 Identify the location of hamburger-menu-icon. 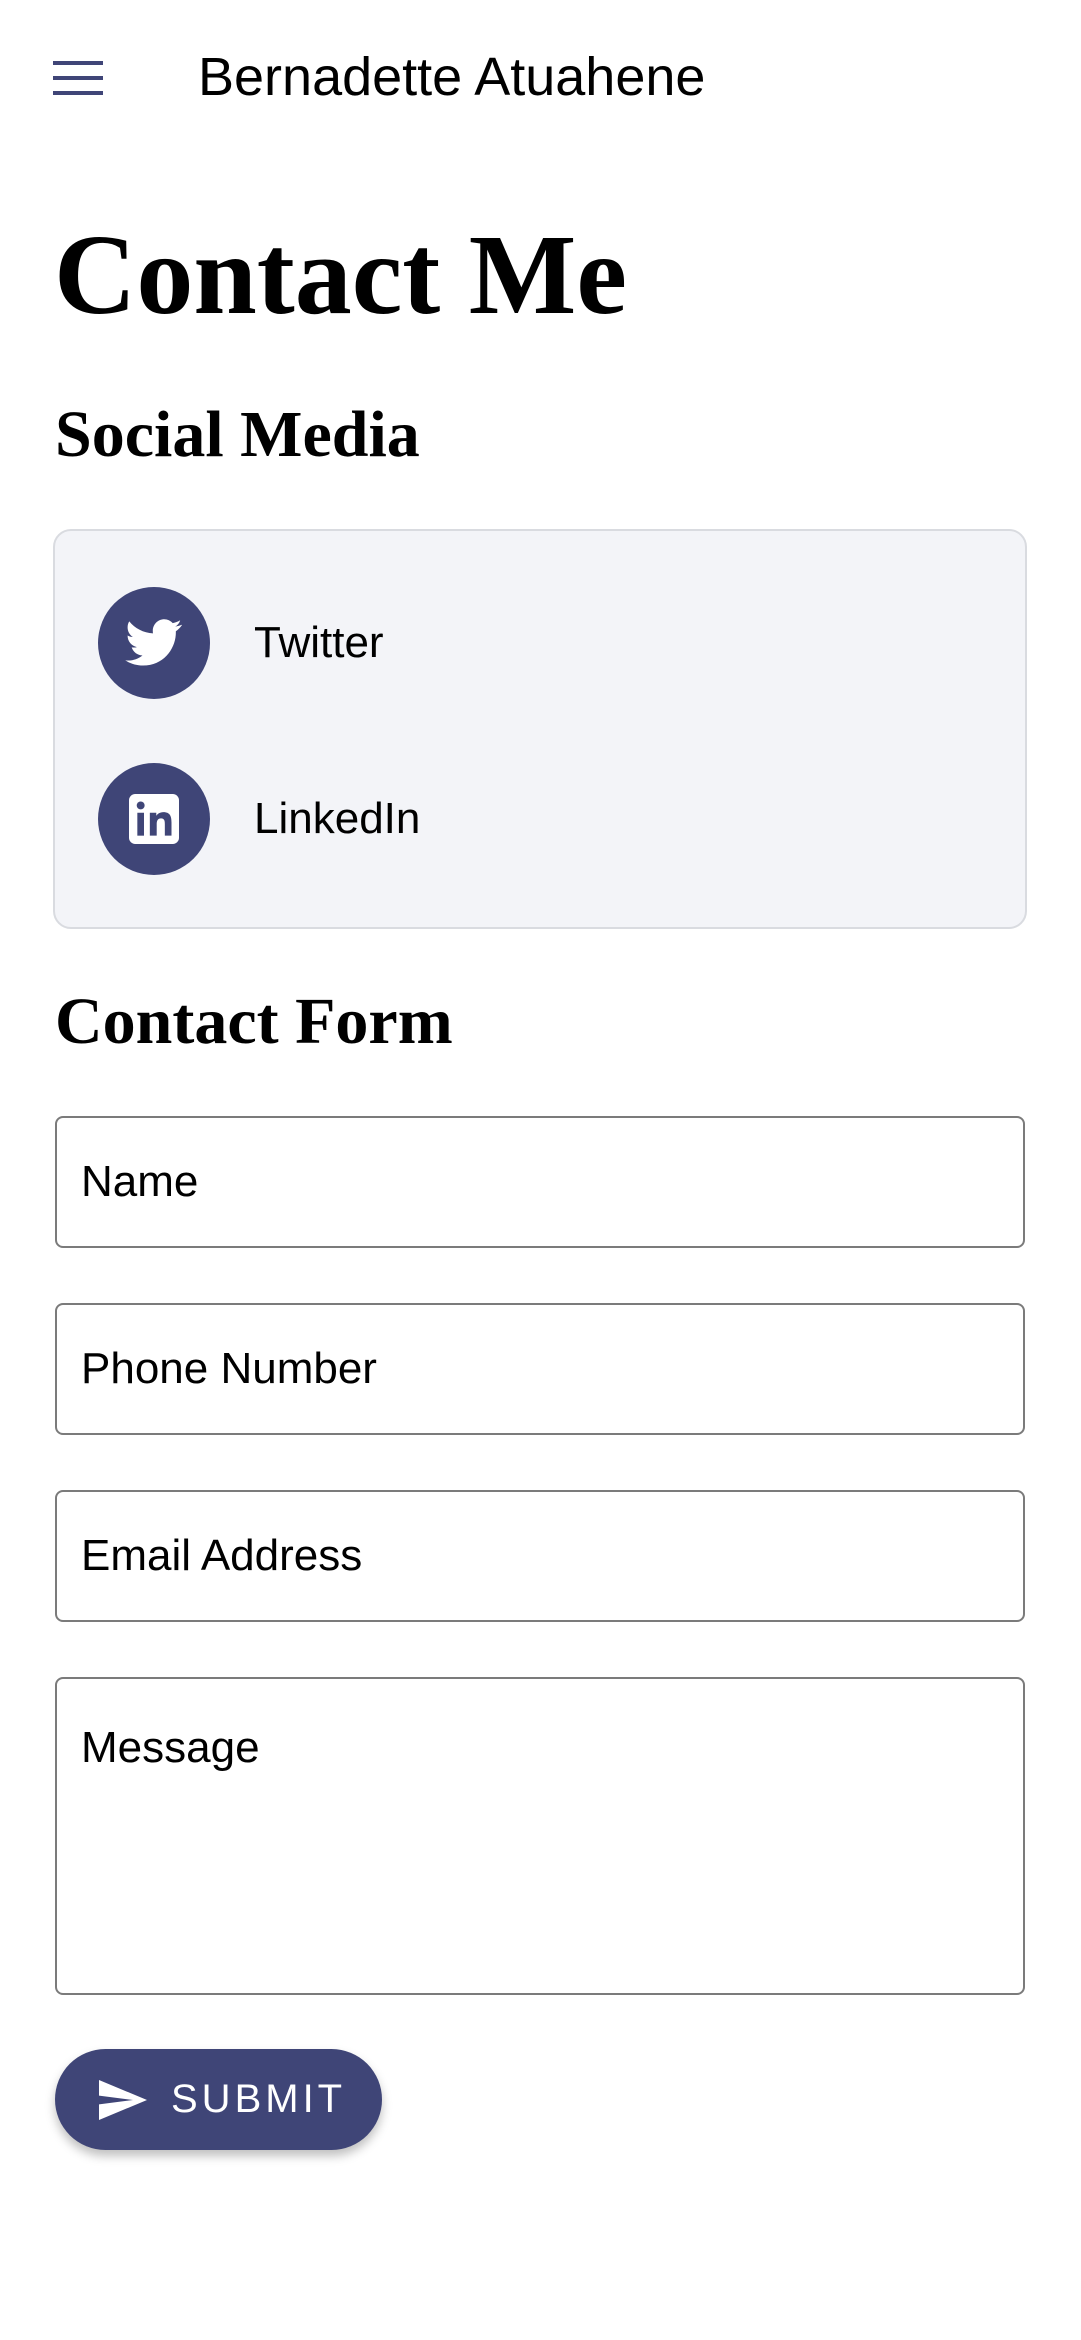
(78, 78).